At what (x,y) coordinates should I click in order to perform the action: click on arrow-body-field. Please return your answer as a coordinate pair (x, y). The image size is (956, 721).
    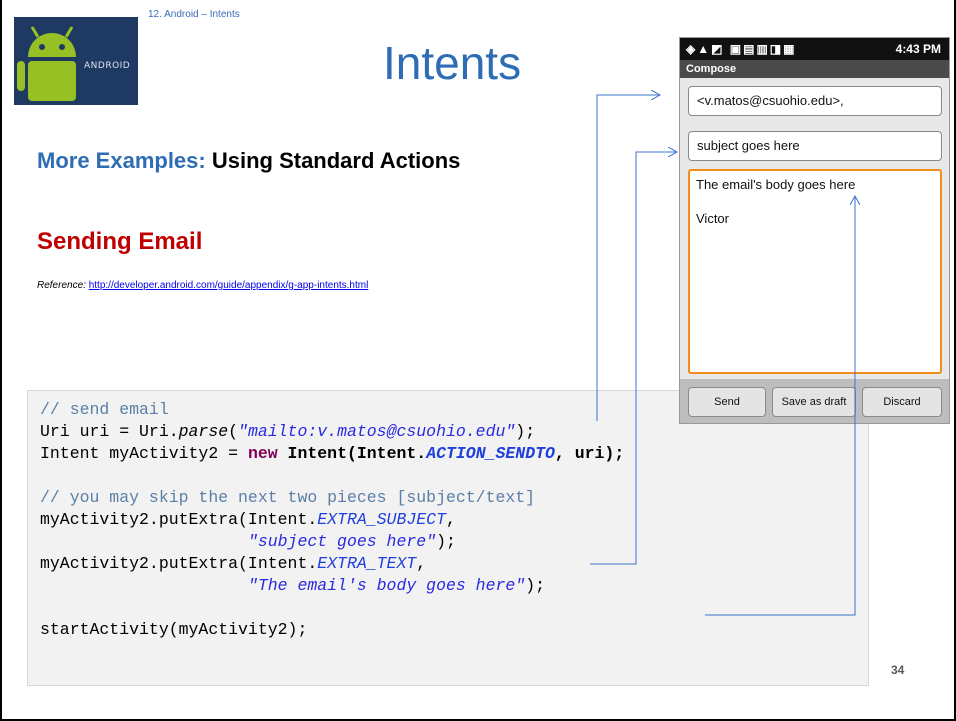
    Looking at the image, I should click on (780, 406).